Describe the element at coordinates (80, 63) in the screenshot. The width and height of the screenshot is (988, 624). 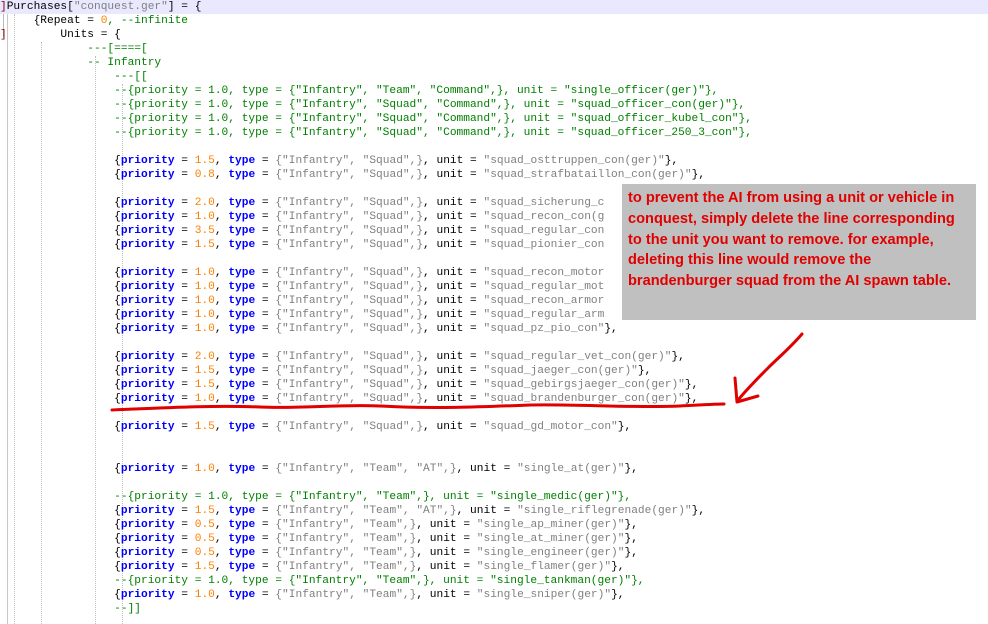
I see `code-line: -- Infantry` at that location.